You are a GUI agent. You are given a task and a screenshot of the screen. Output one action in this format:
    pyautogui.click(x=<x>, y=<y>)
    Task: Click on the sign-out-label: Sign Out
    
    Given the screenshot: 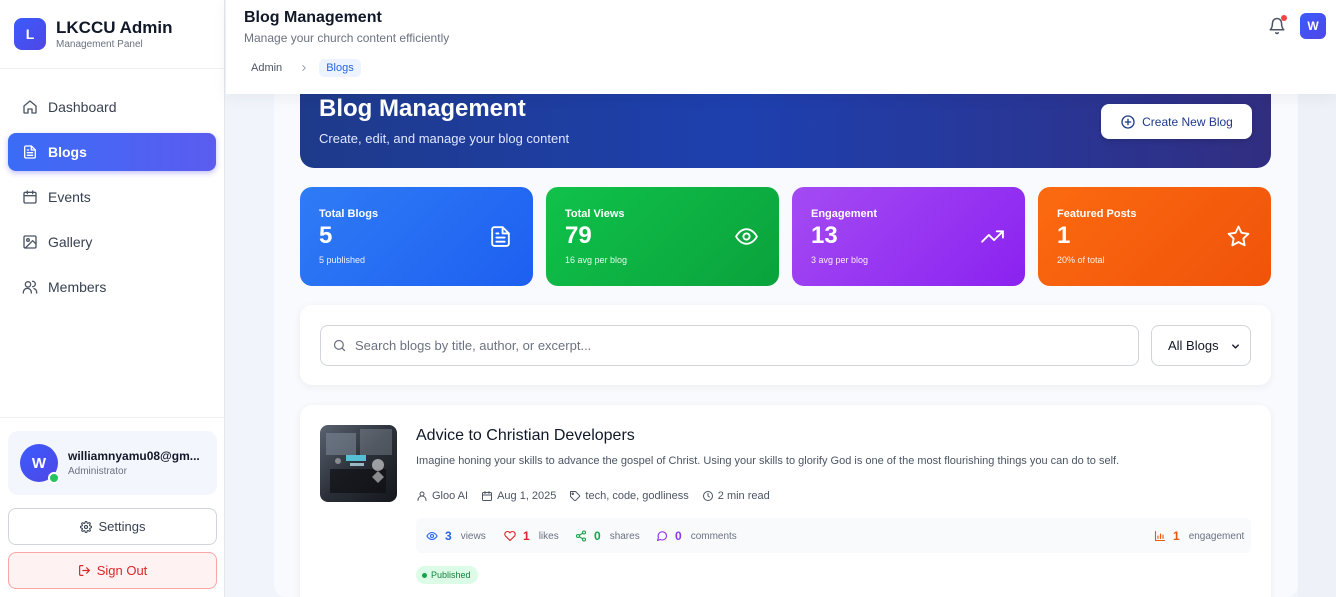 What is the action you would take?
    pyautogui.click(x=122, y=570)
    